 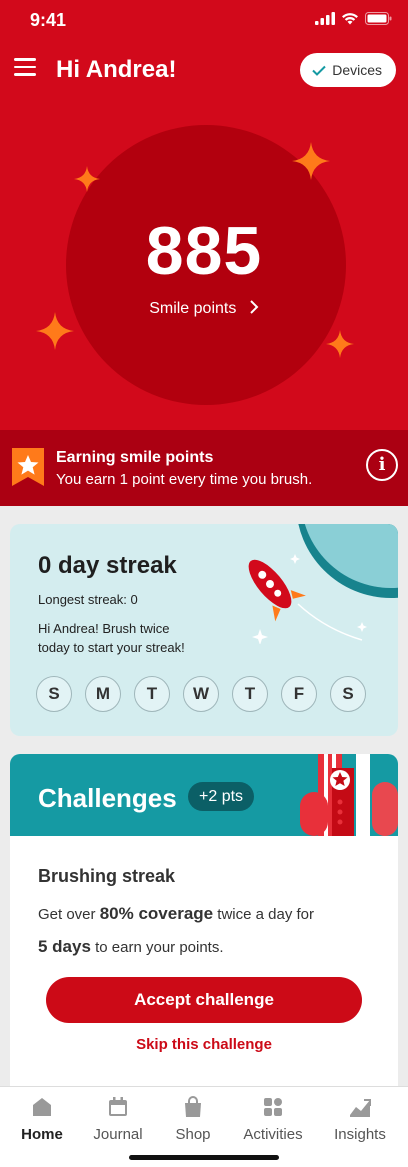 What do you see at coordinates (118, 1106) in the screenshot?
I see `calendar-icon` at bounding box center [118, 1106].